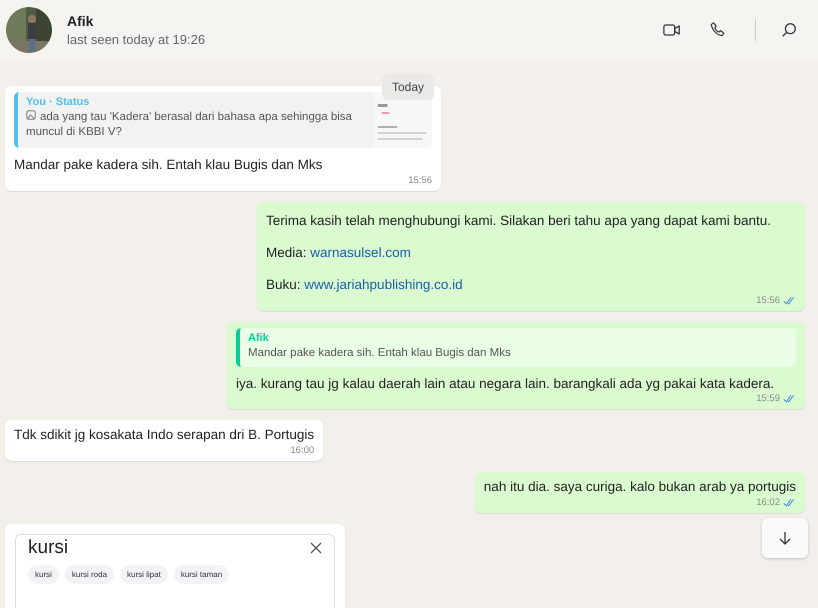 The height and width of the screenshot is (608, 818). Describe the element at coordinates (43, 574) in the screenshot. I see `suggestion-chip: kursi` at that location.